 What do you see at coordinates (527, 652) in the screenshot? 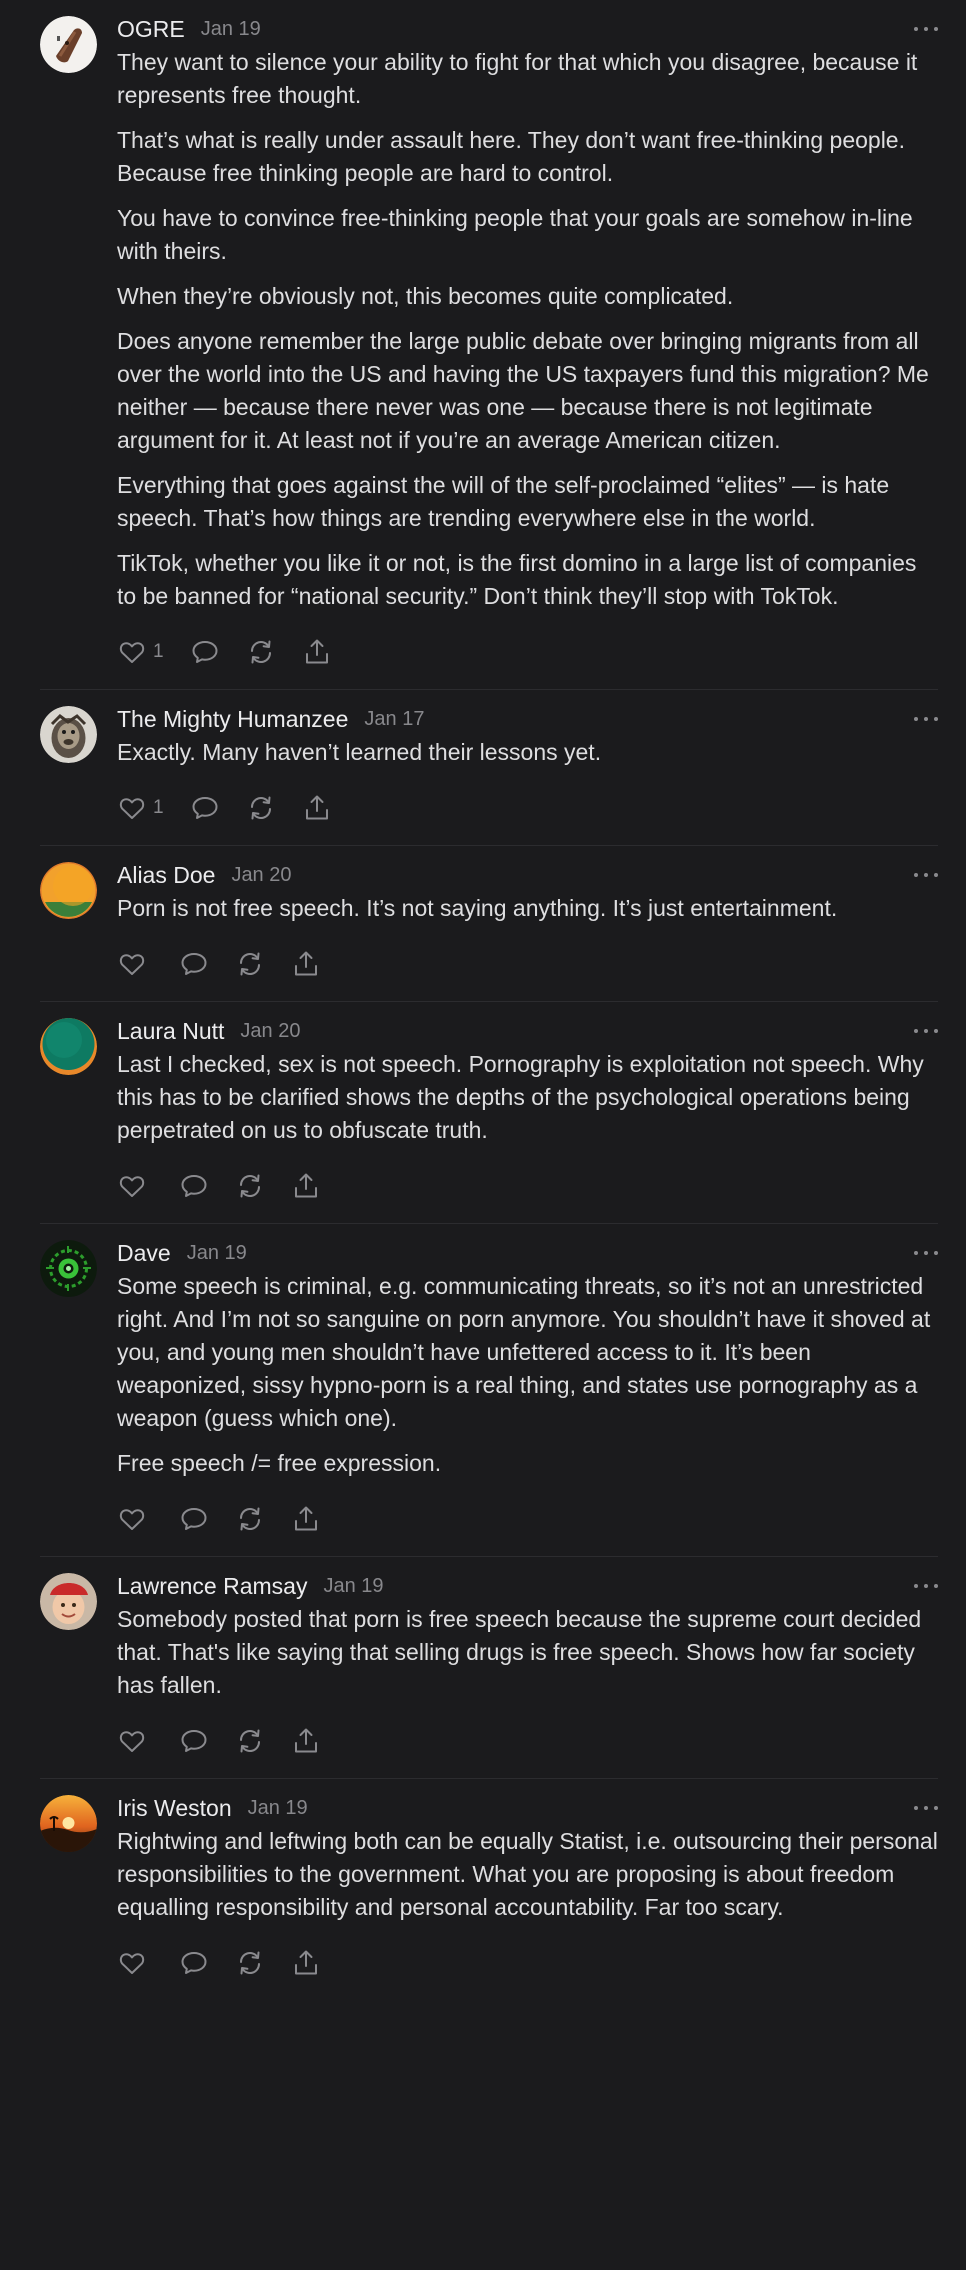
I see `comment-actions: 1` at bounding box center [527, 652].